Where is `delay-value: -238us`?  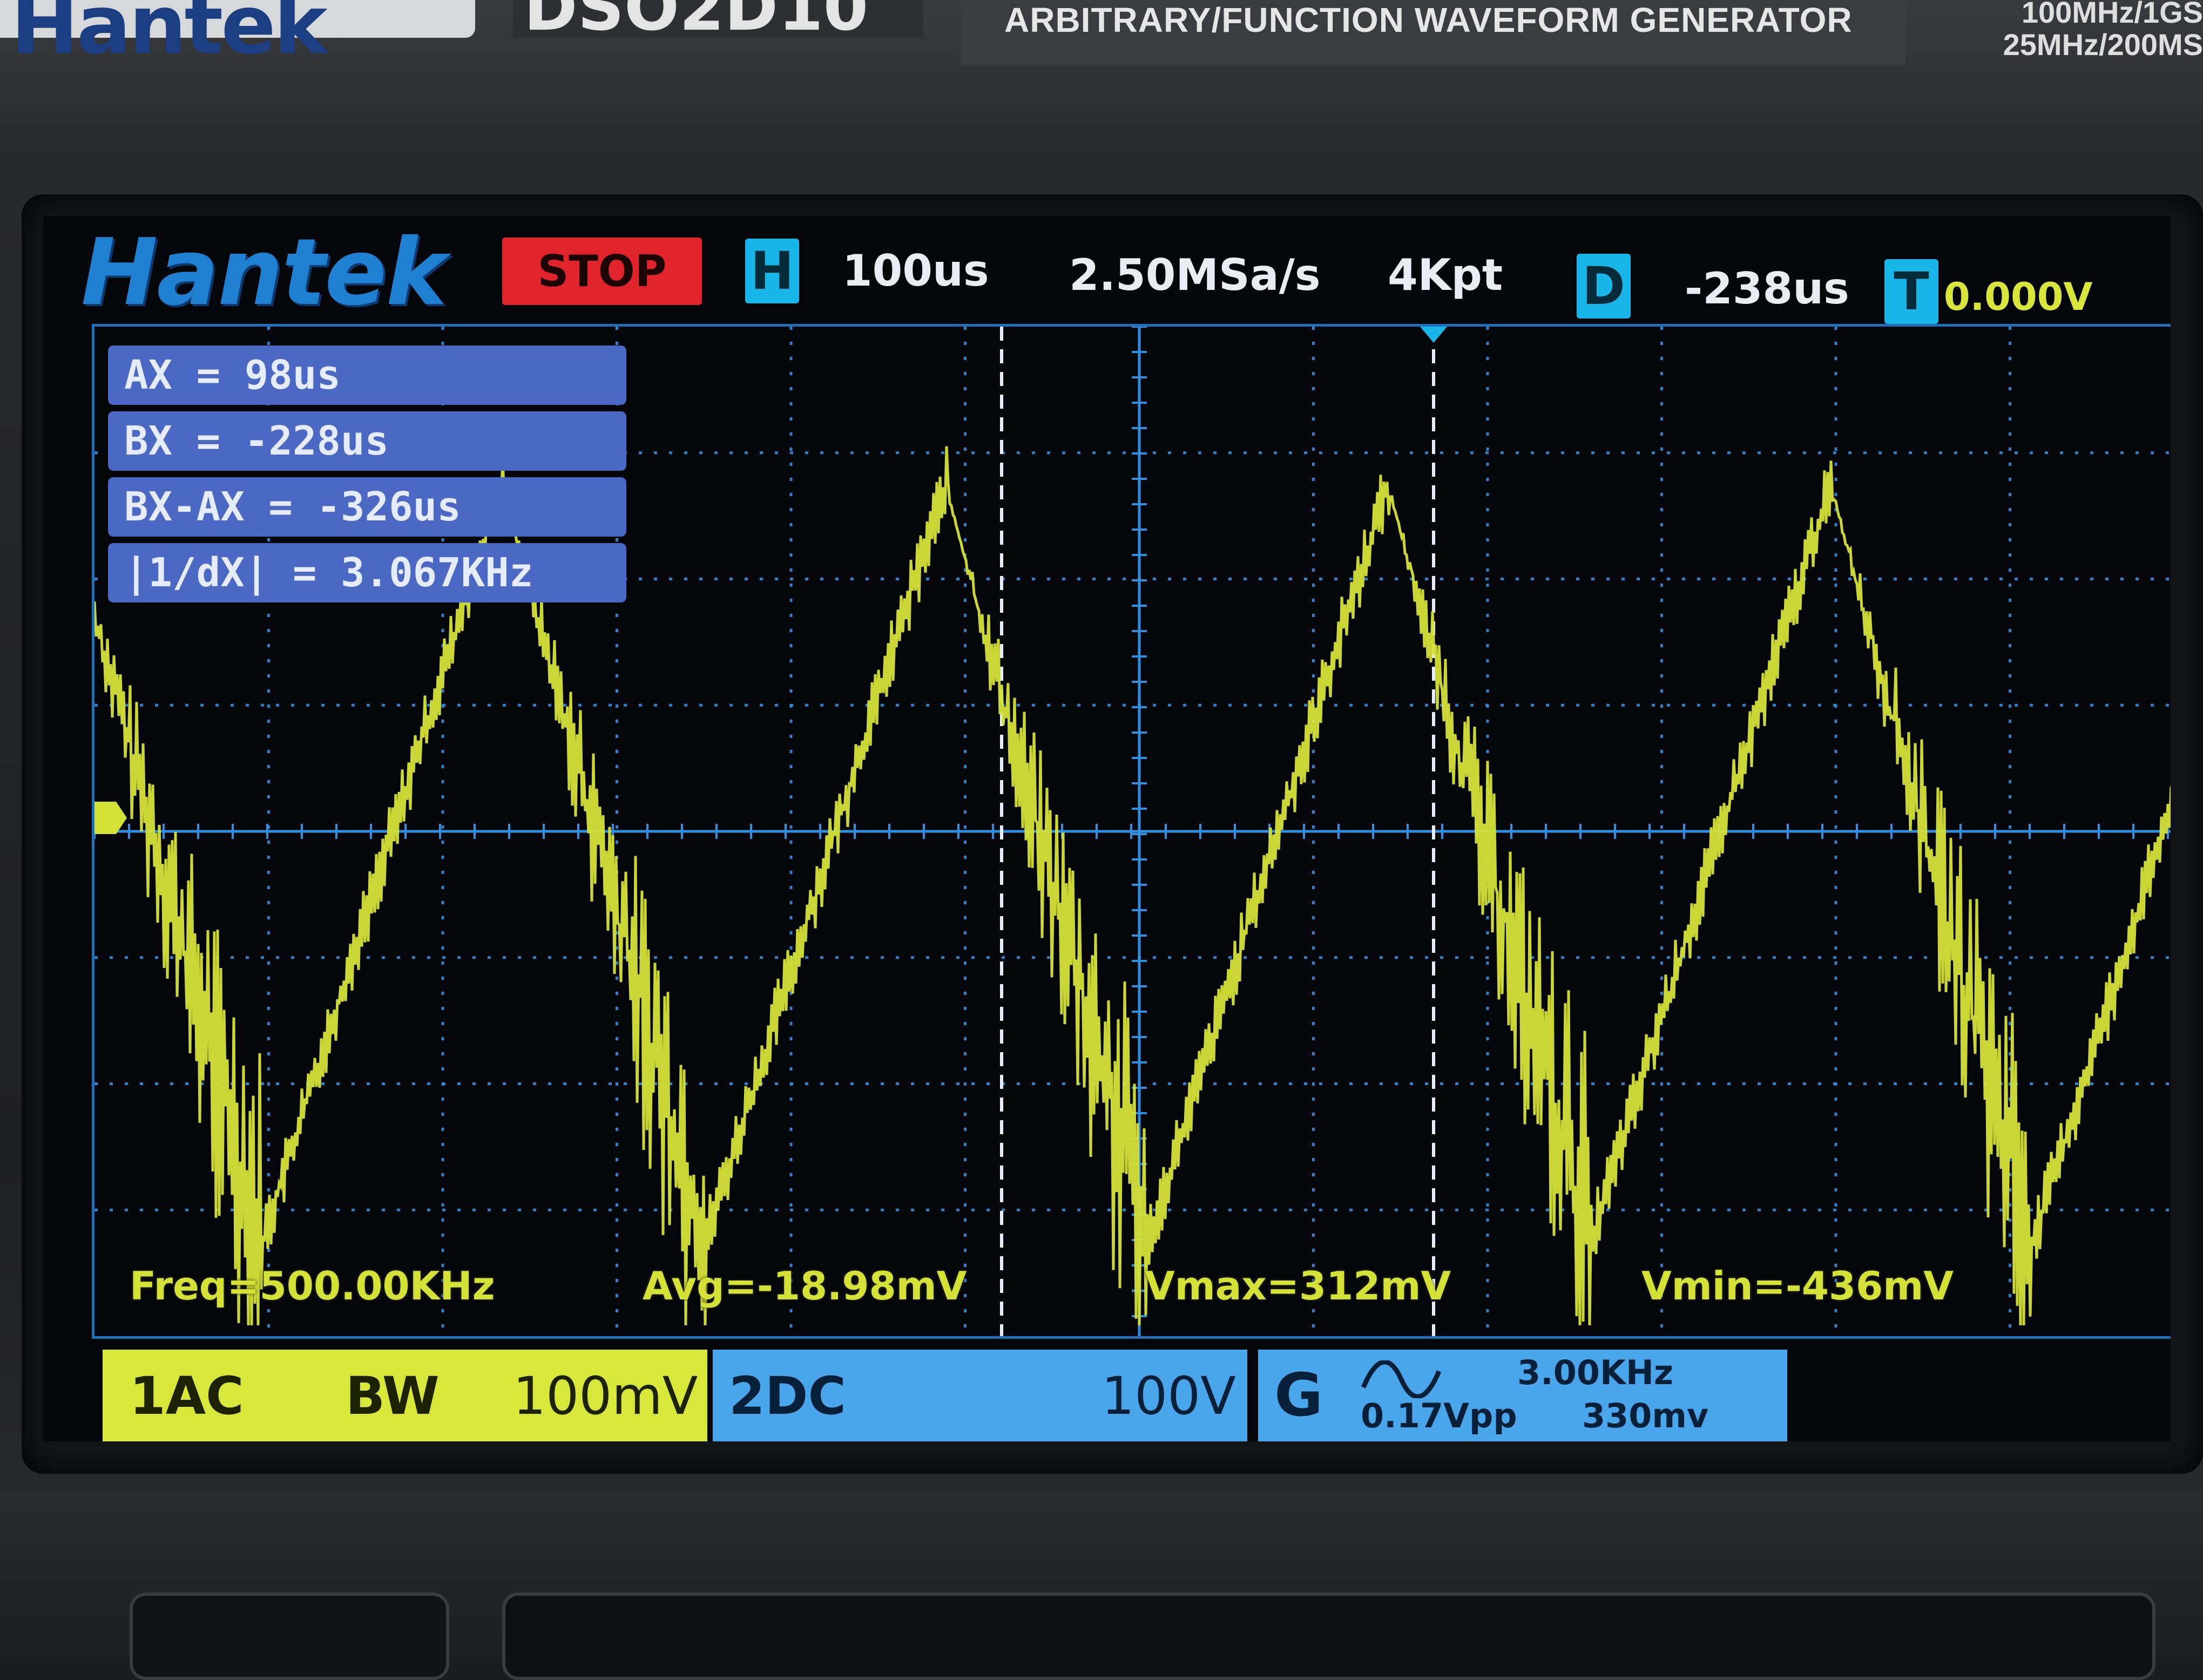 delay-value: -238us is located at coordinates (1767, 288).